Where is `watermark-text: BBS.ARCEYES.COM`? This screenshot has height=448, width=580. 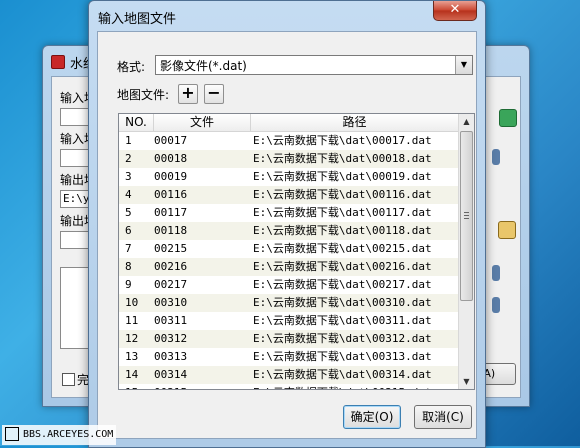 watermark-text: BBS.ARCEYES.COM is located at coordinates (68, 434).